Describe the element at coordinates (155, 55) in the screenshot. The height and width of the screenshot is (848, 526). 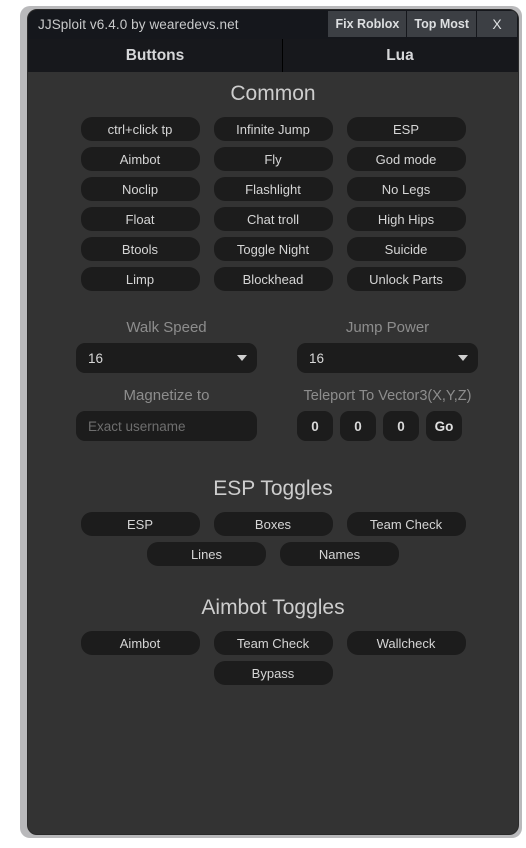
I see `tab-buttons: Buttons` at that location.